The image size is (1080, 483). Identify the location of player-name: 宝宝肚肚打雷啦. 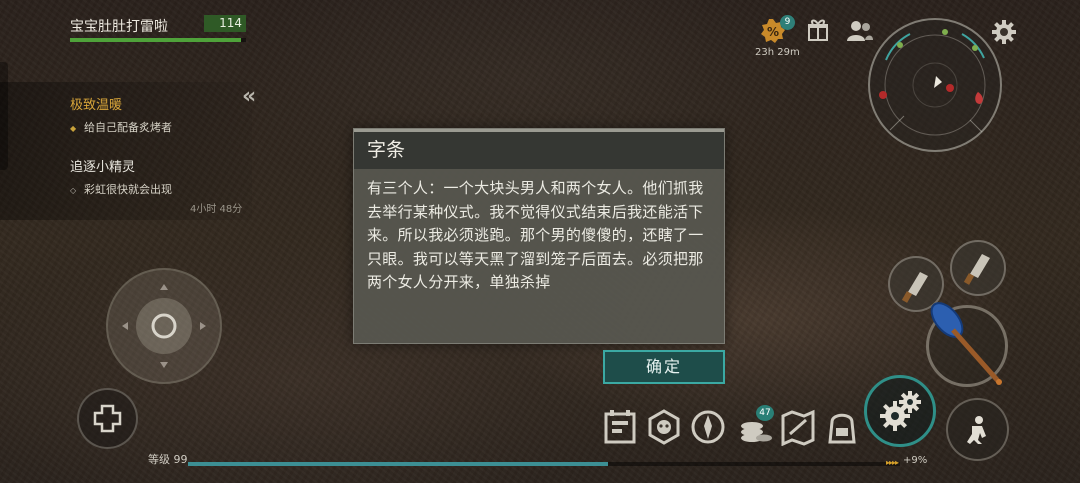
(119, 27).